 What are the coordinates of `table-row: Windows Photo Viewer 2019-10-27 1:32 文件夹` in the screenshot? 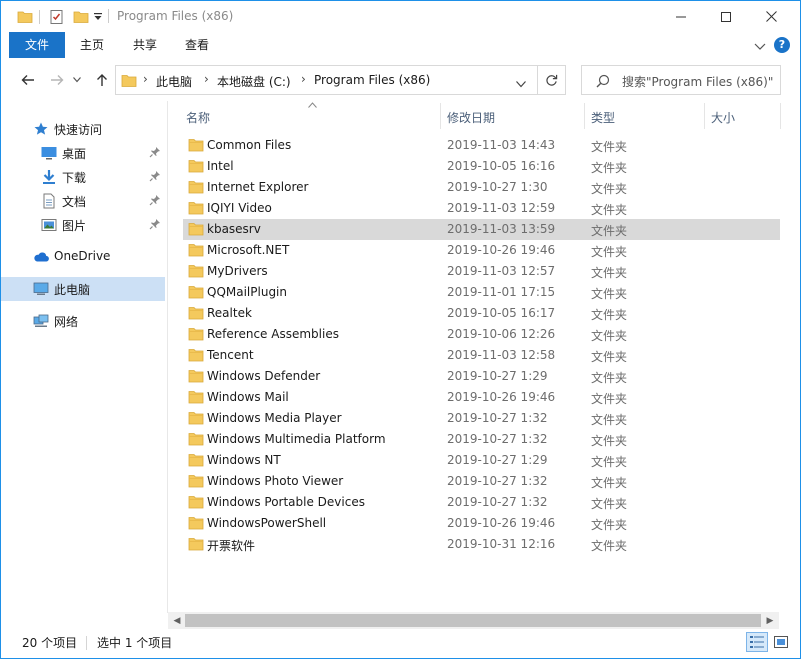 It's located at (481, 481).